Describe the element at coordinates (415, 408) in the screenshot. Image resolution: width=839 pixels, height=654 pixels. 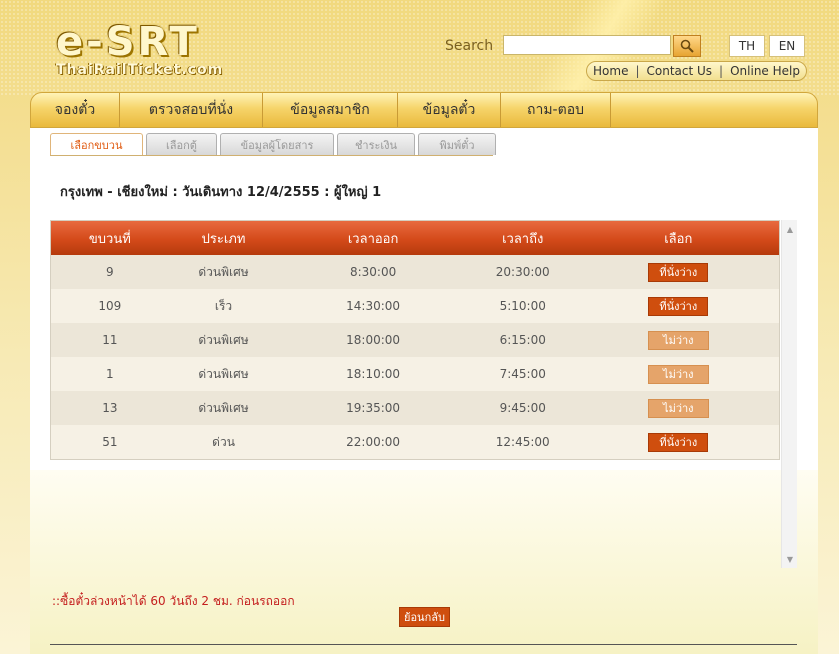
I see `table-row: 13 ด่วนพิเศษ 19:35:00 9:45:00 ไม่ว่าง` at that location.